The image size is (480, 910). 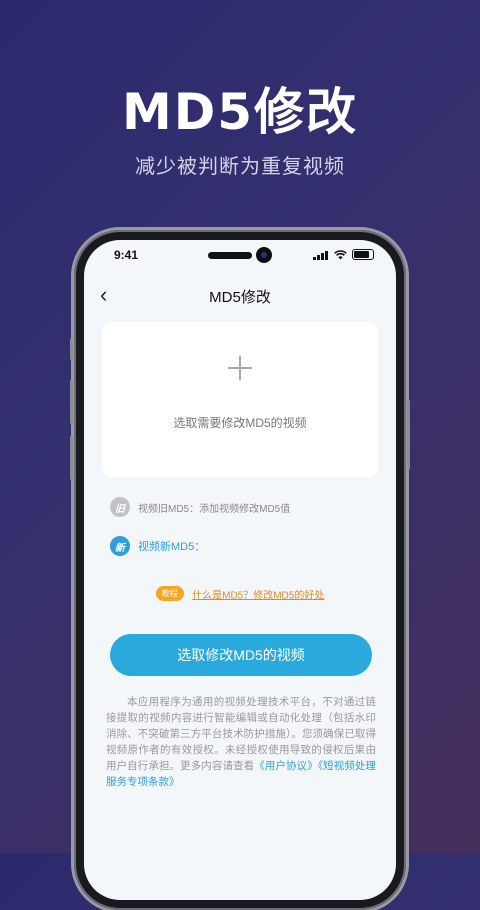 I want to click on nav-bar: ‹ MD5修改, so click(x=240, y=296).